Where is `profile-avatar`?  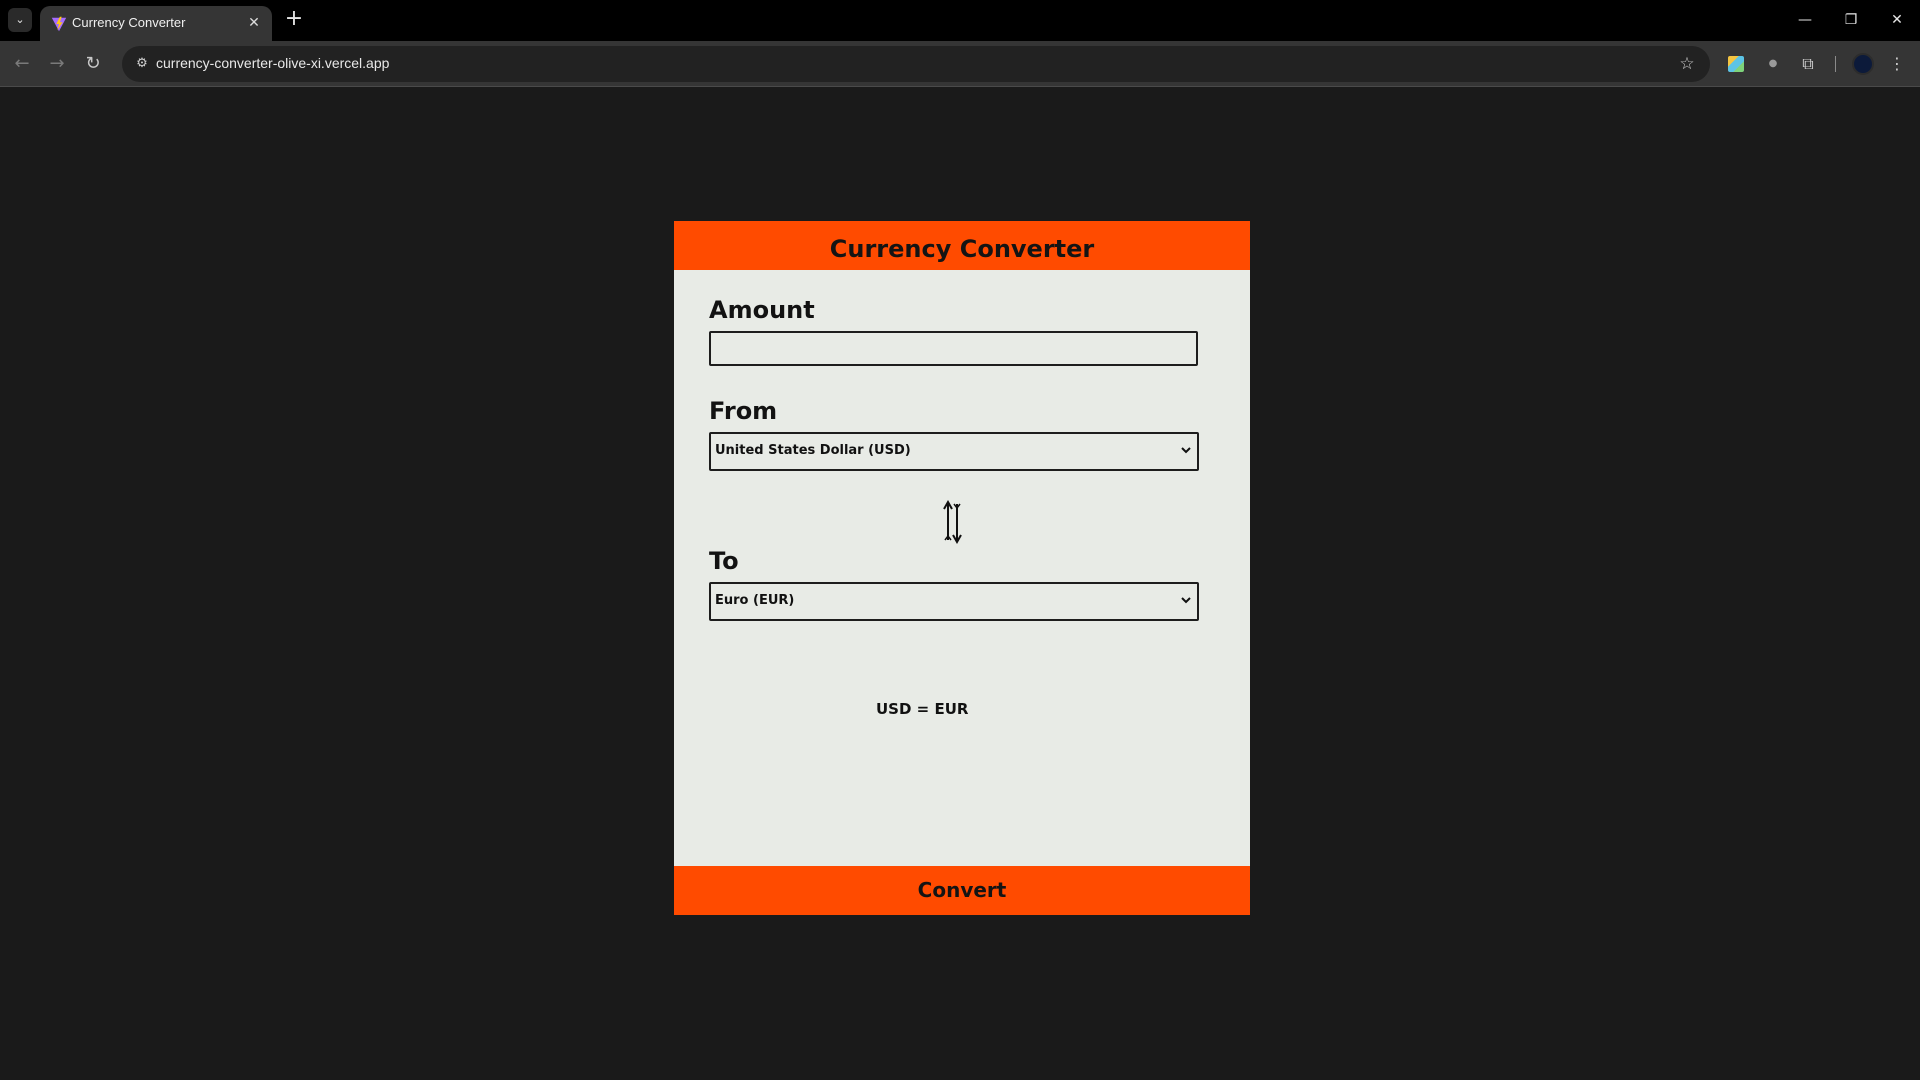
profile-avatar is located at coordinates (1863, 64).